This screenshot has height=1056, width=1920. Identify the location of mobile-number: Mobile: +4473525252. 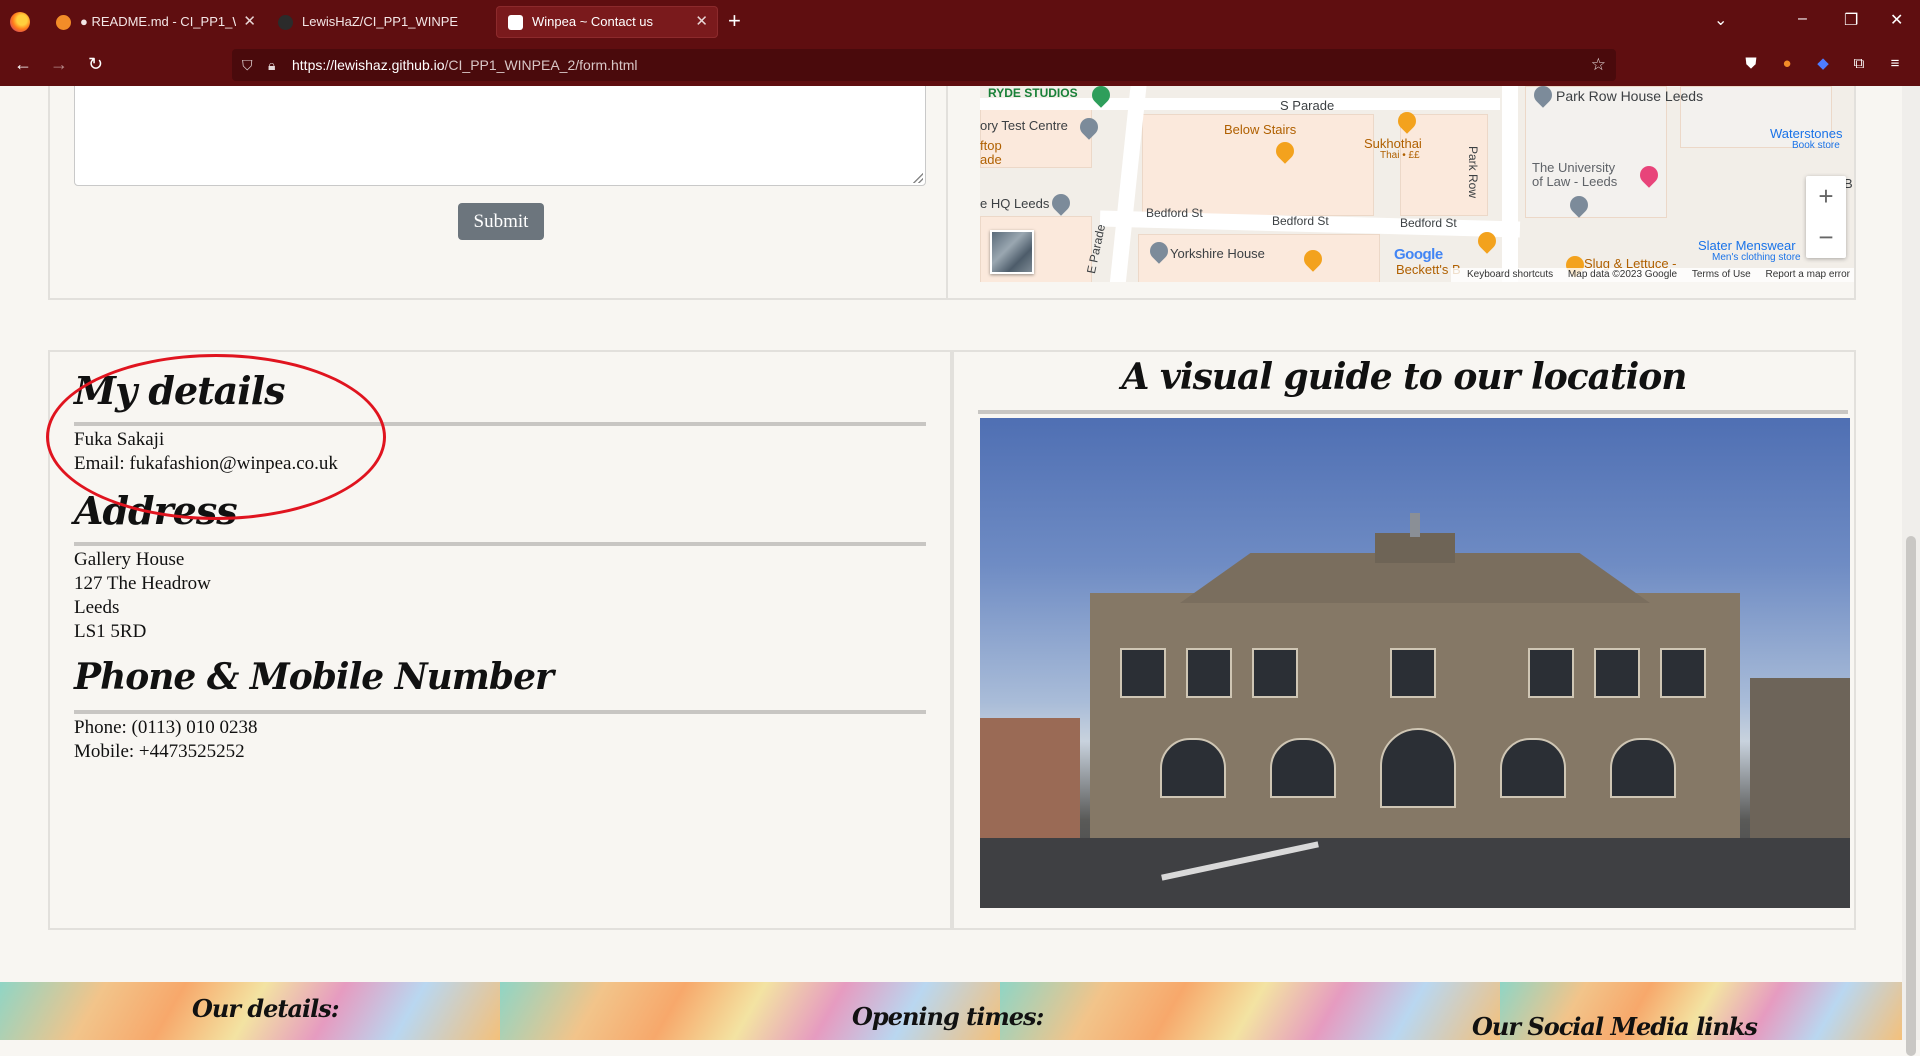
(159, 751).